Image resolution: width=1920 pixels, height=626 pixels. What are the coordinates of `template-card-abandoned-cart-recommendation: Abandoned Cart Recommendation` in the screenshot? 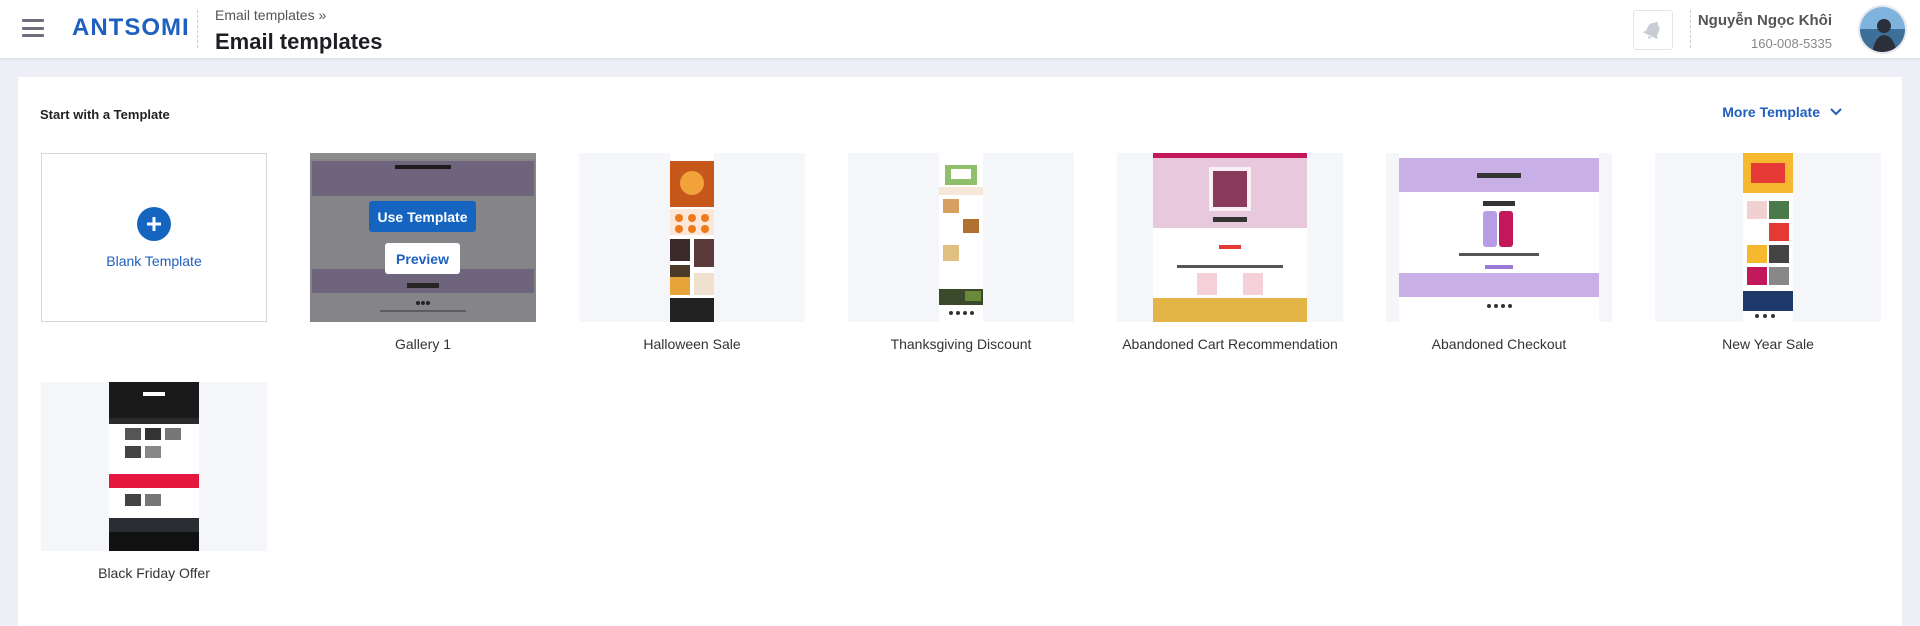 It's located at (1230, 252).